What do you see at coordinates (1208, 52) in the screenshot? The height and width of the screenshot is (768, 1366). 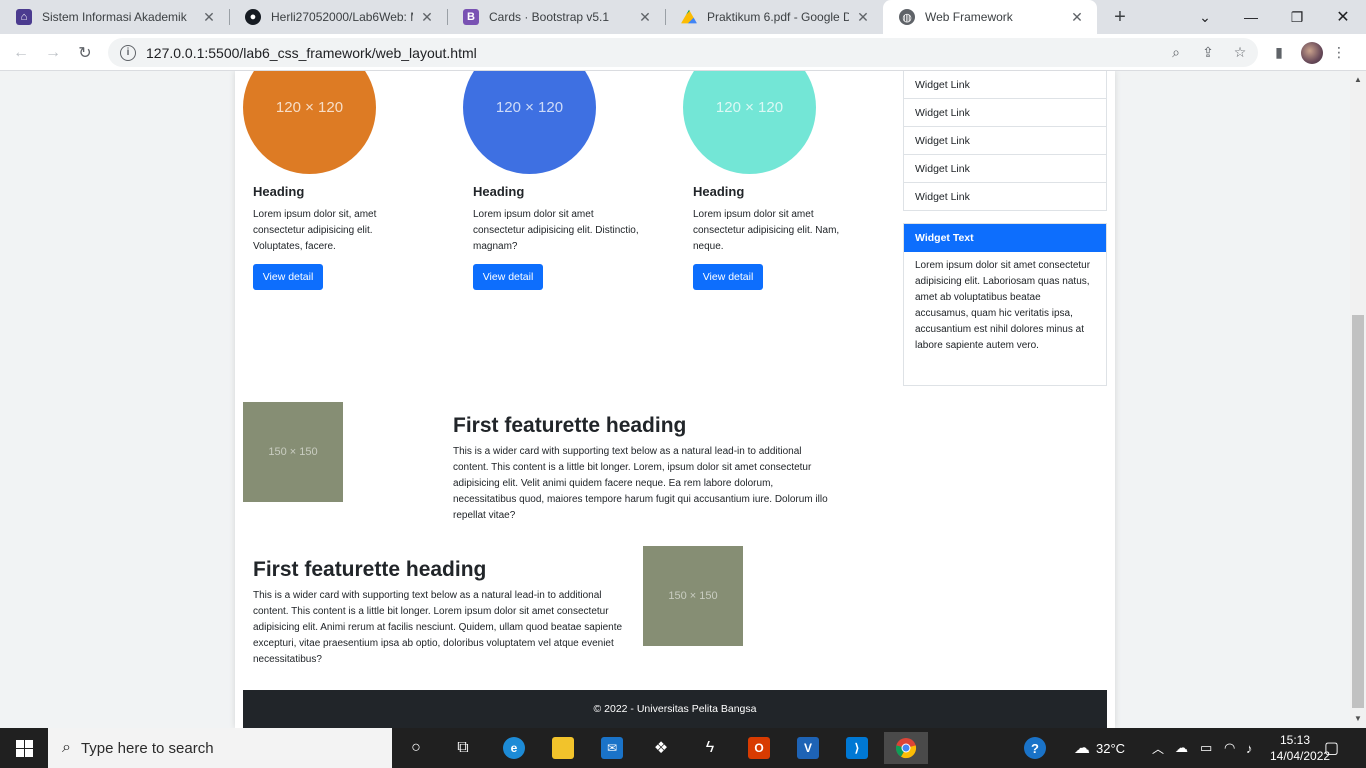 I see `share-icon: ⇪` at bounding box center [1208, 52].